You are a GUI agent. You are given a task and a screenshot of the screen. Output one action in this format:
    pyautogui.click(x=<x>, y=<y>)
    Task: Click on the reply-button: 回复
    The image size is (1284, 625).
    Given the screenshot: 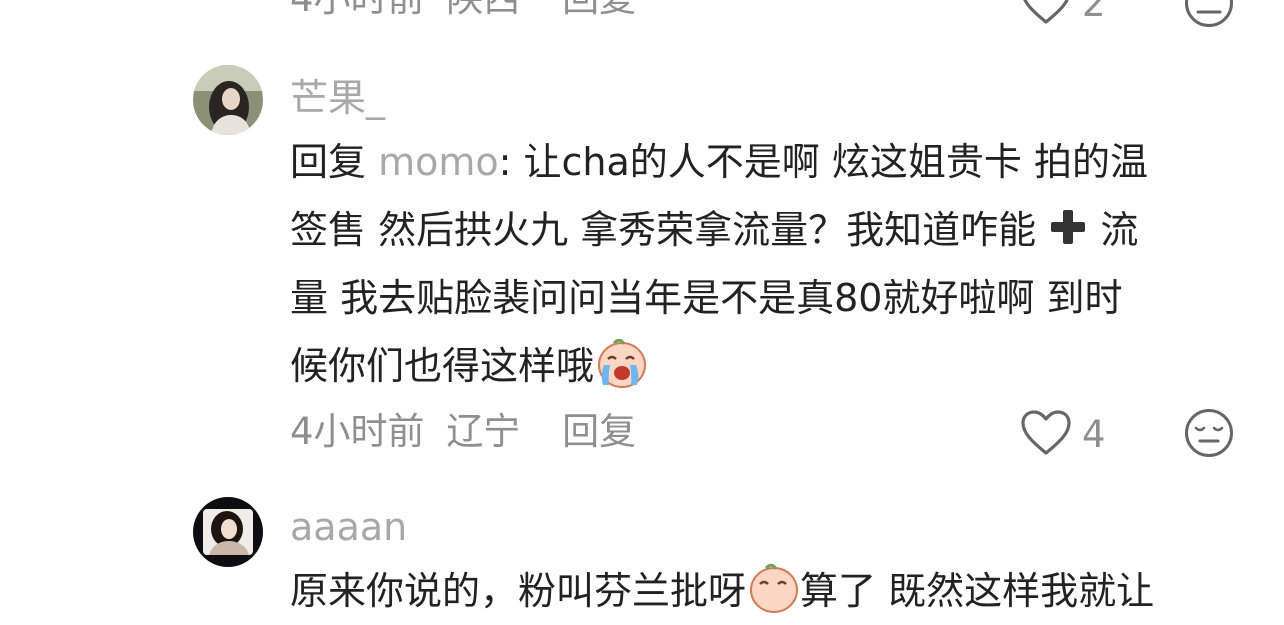 What is the action you would take?
    pyautogui.click(x=599, y=431)
    